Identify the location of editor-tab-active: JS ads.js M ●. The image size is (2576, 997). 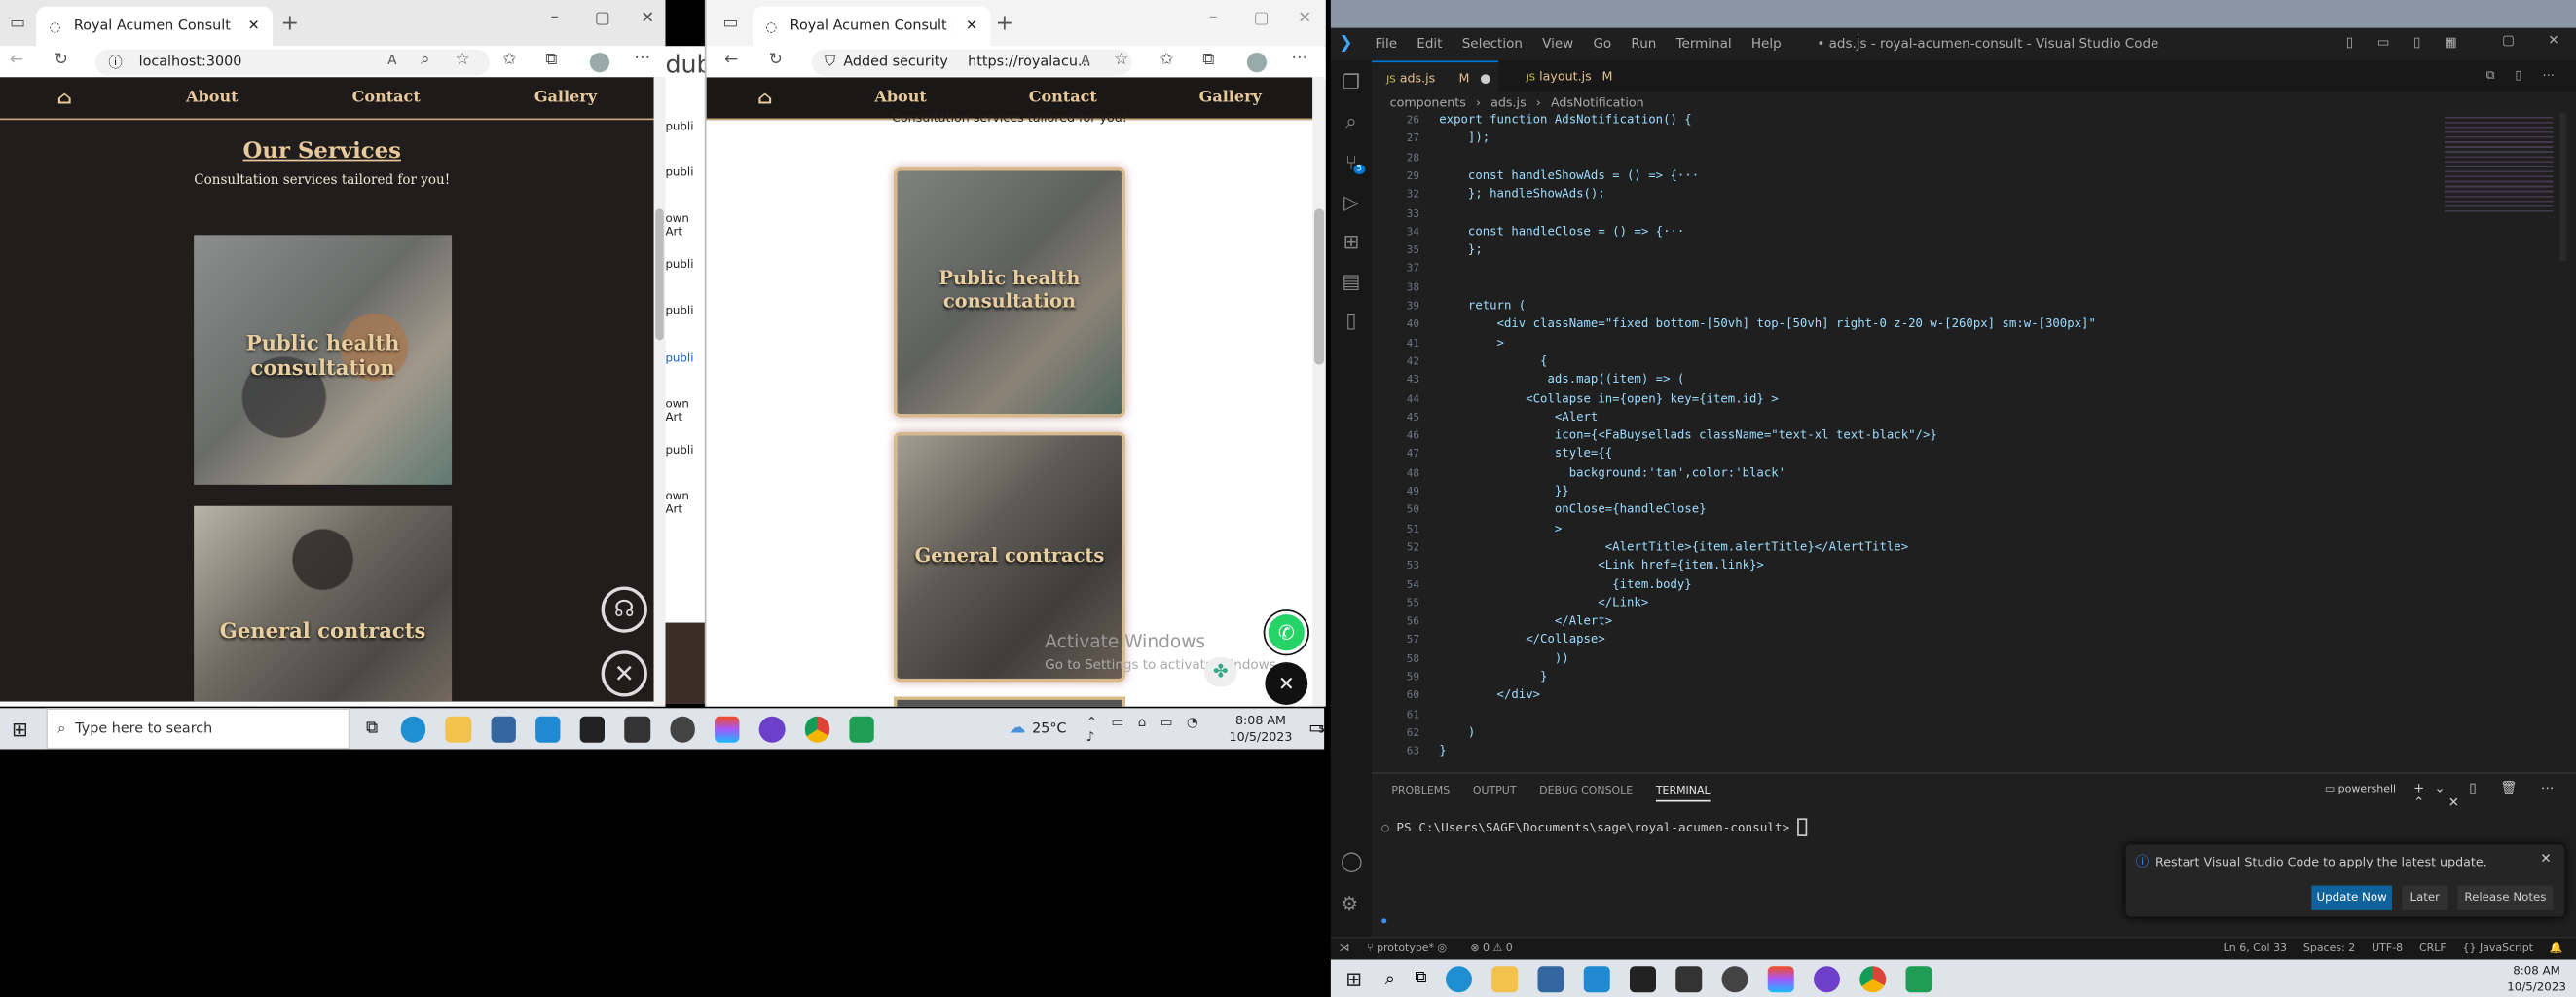
(1435, 76).